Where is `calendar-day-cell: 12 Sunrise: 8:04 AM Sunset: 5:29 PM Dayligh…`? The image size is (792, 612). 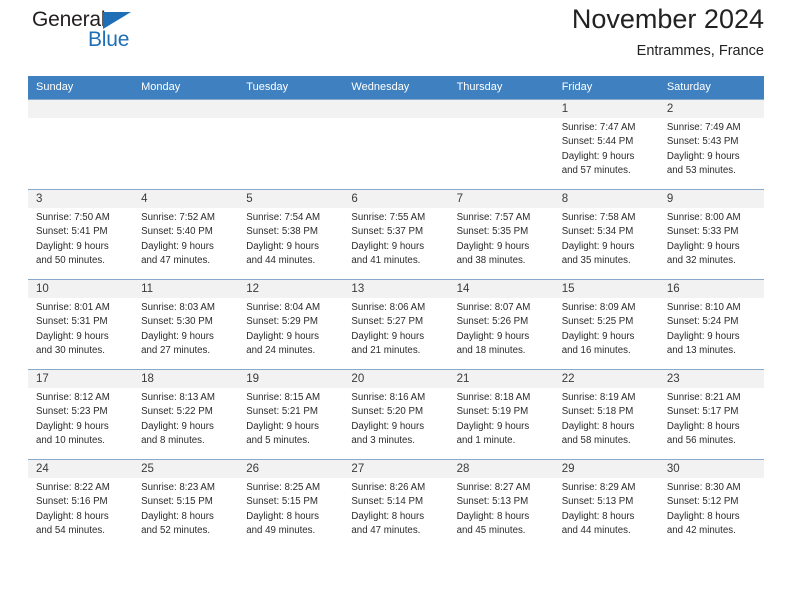
calendar-day-cell: 12 Sunrise: 8:04 AM Sunset: 5:29 PM Dayligh… is located at coordinates (291, 324).